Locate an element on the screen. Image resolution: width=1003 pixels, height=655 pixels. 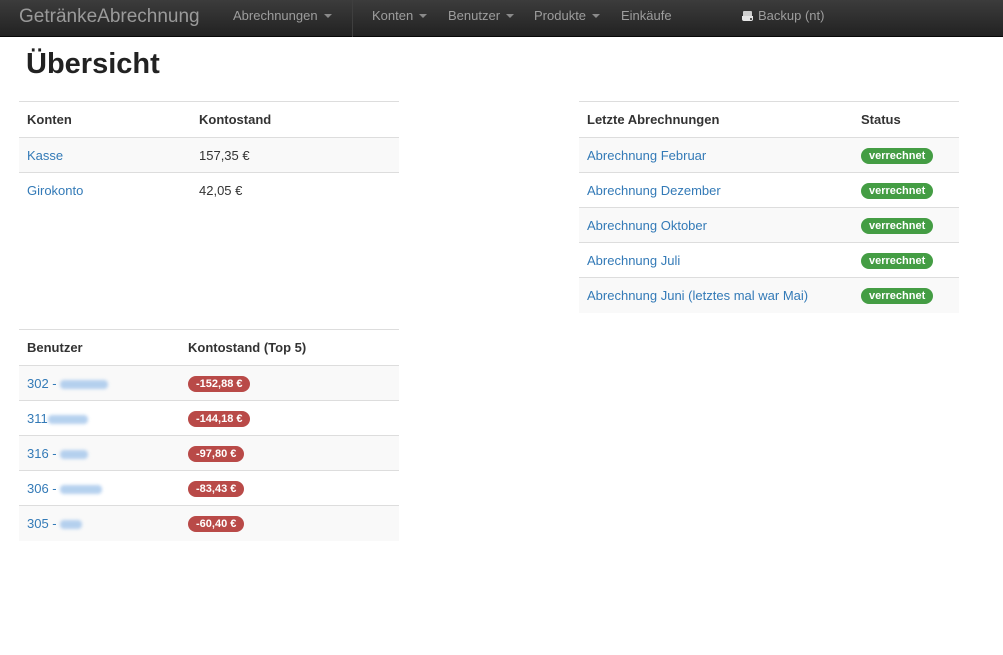
table-row: 311 -144,18 € is located at coordinates (209, 418).